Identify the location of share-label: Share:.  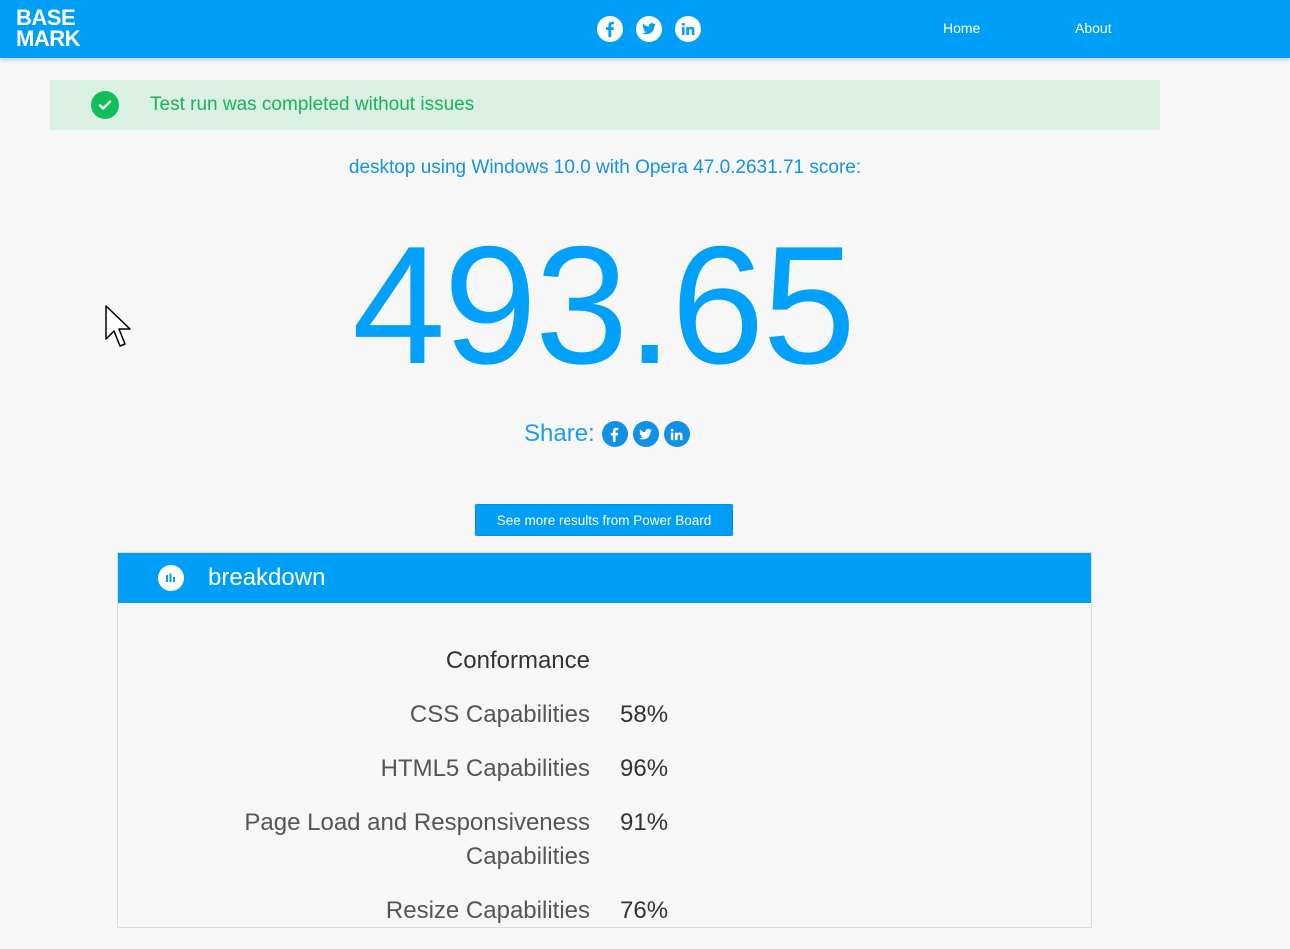
(559, 433).